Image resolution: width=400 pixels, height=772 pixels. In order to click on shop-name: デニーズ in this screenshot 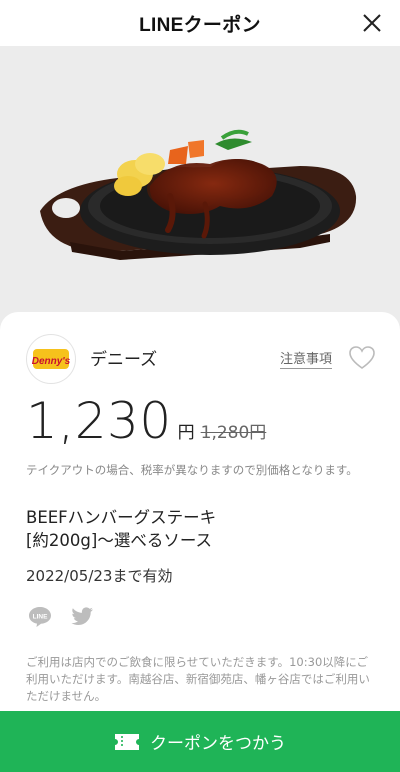, I will do `click(124, 360)`.